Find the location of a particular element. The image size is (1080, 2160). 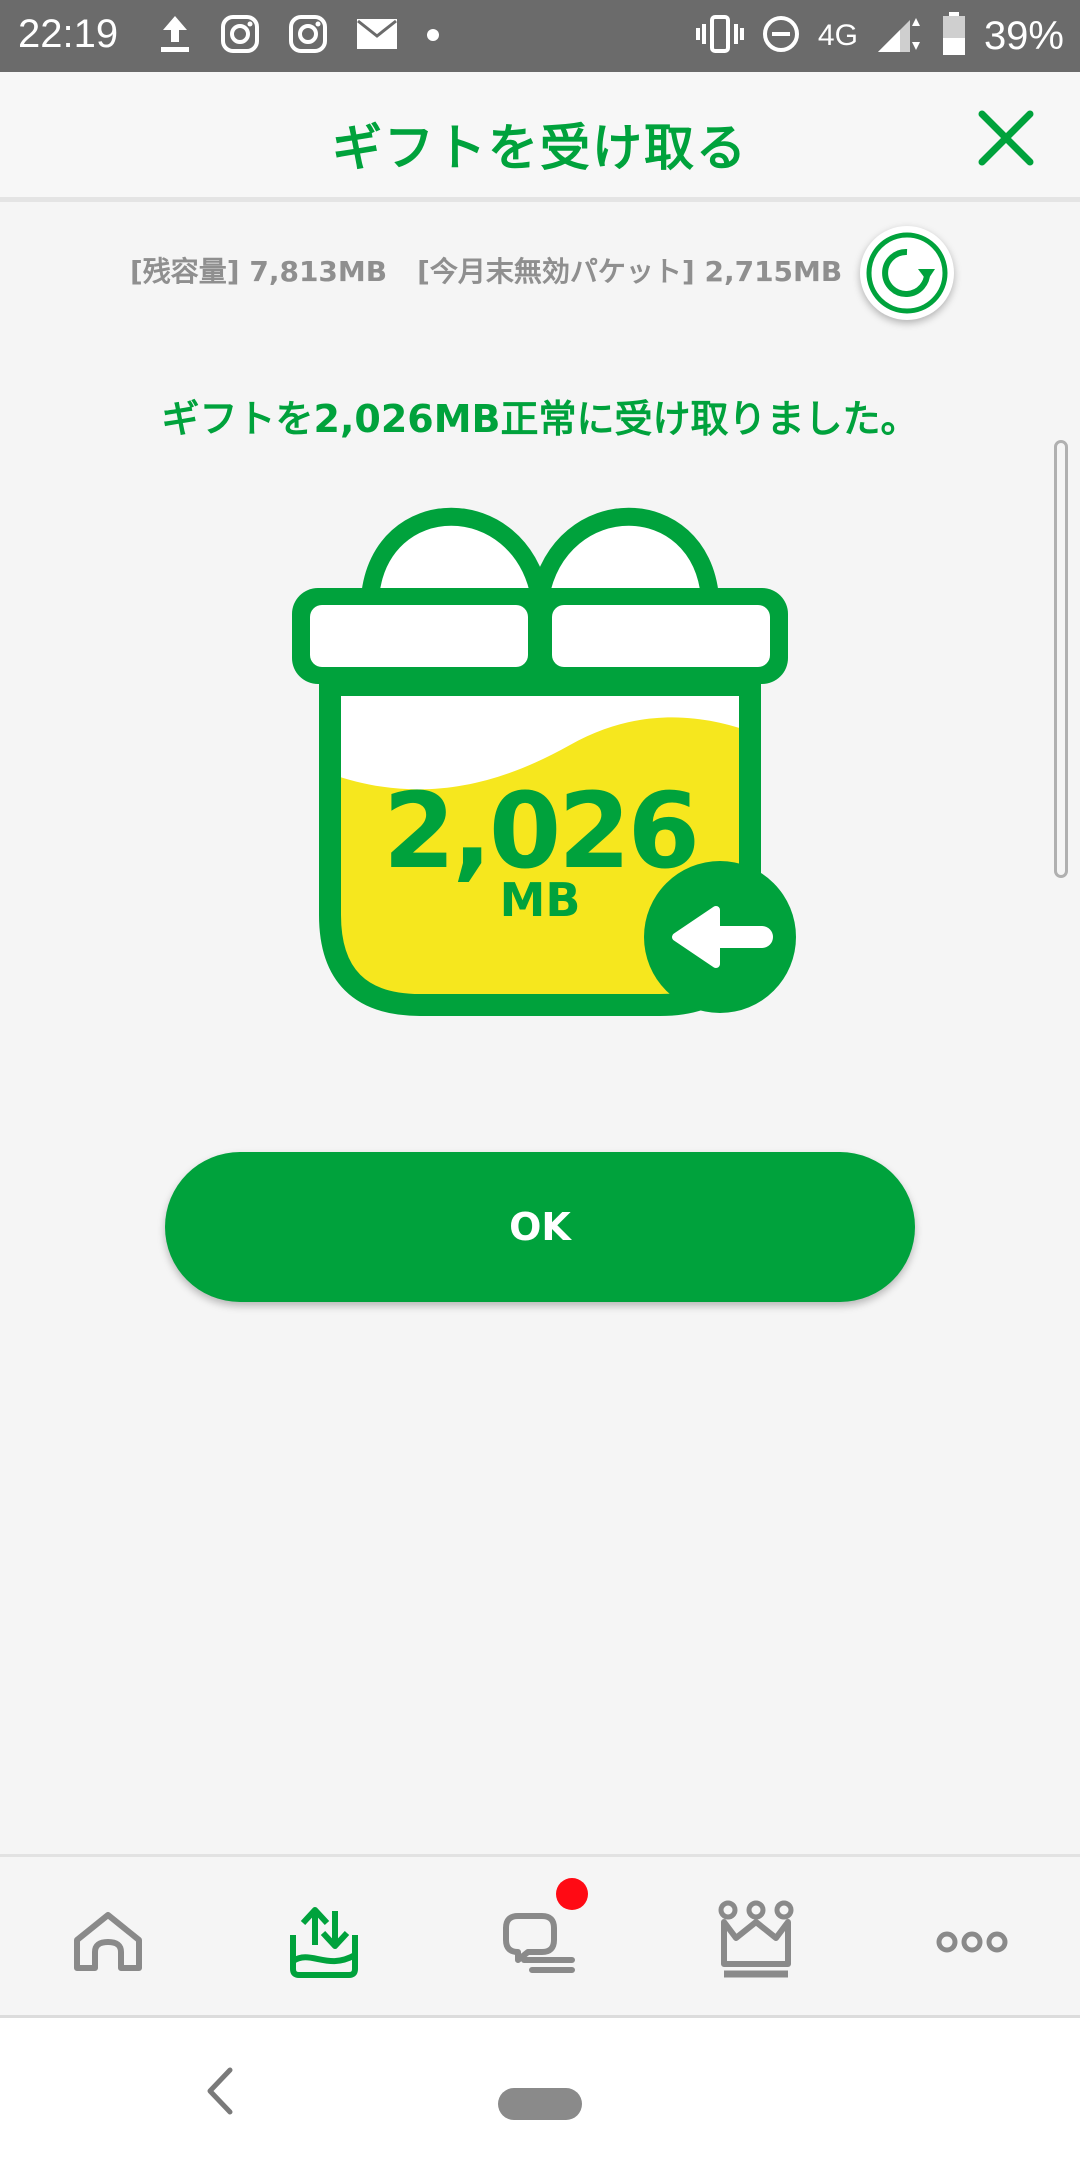

scrollbar is located at coordinates (1061, 659).